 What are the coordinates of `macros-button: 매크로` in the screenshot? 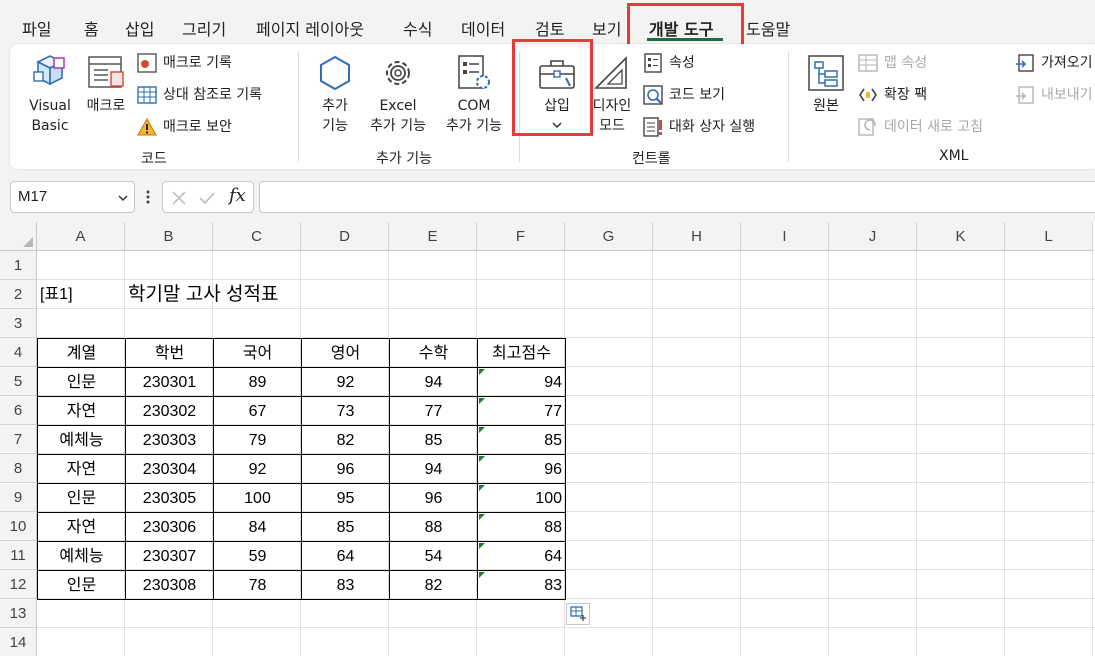 It's located at (106, 106).